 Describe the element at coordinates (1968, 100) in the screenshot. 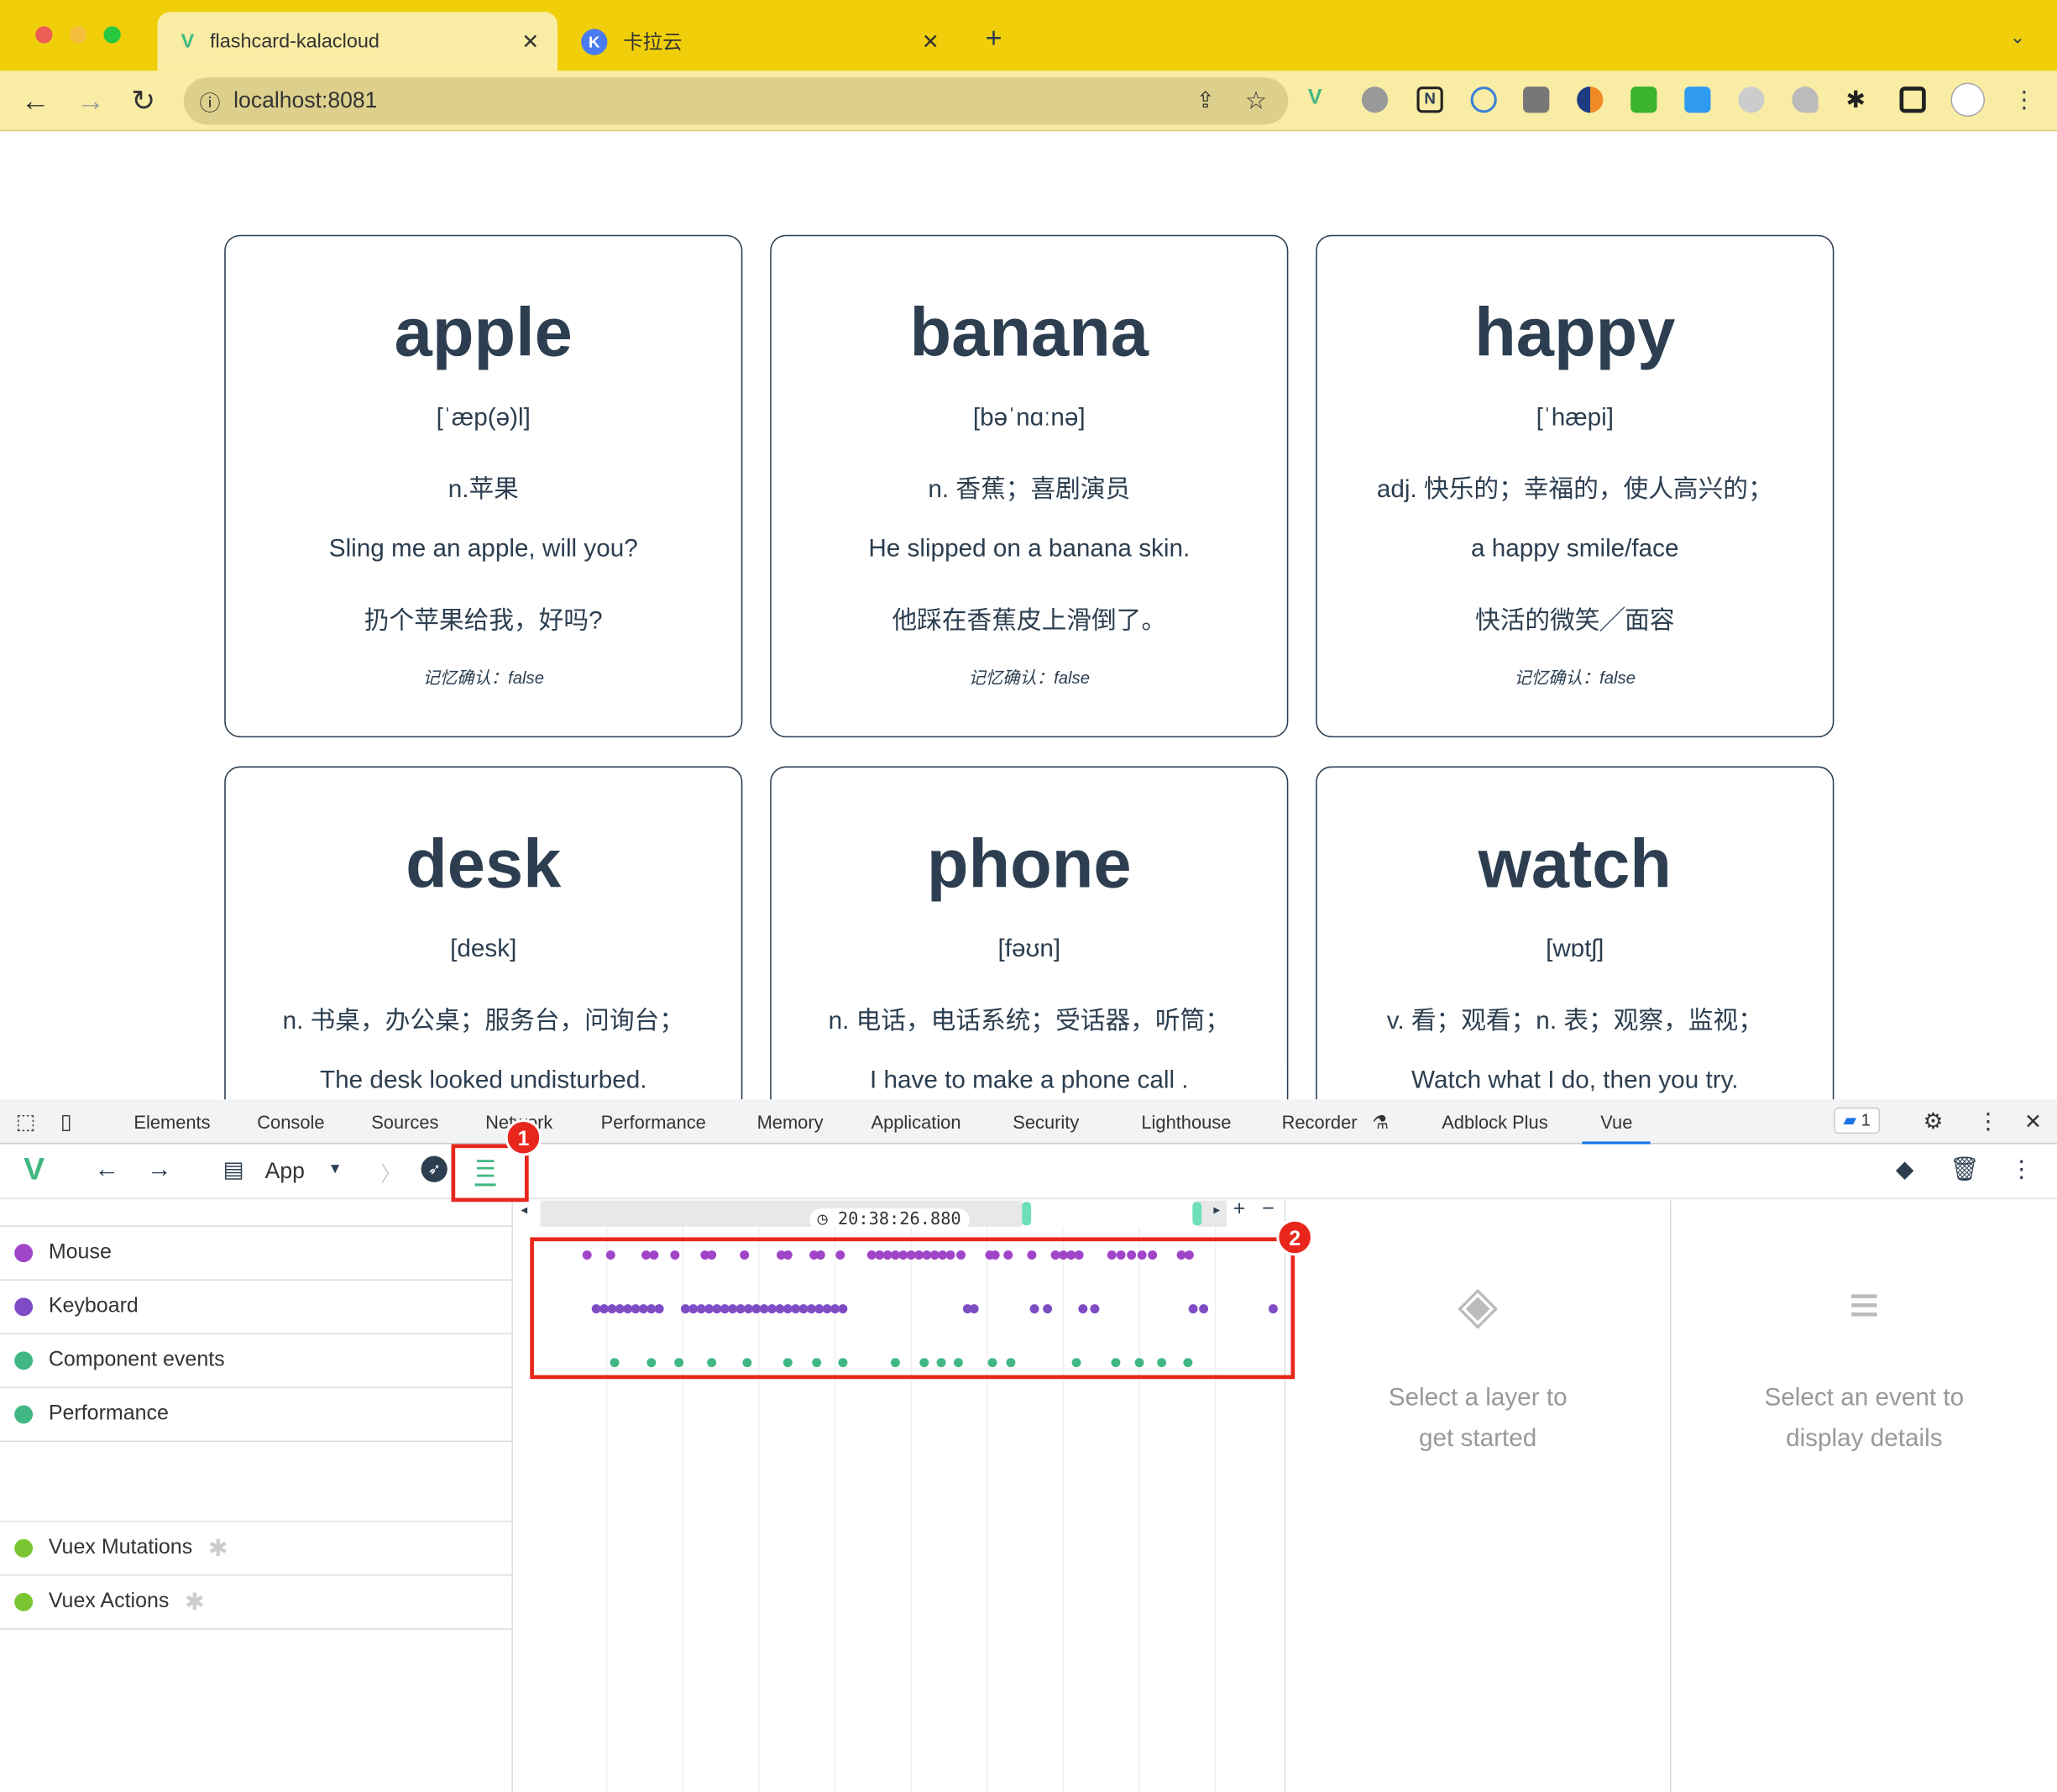

I see `profile-avatar` at that location.